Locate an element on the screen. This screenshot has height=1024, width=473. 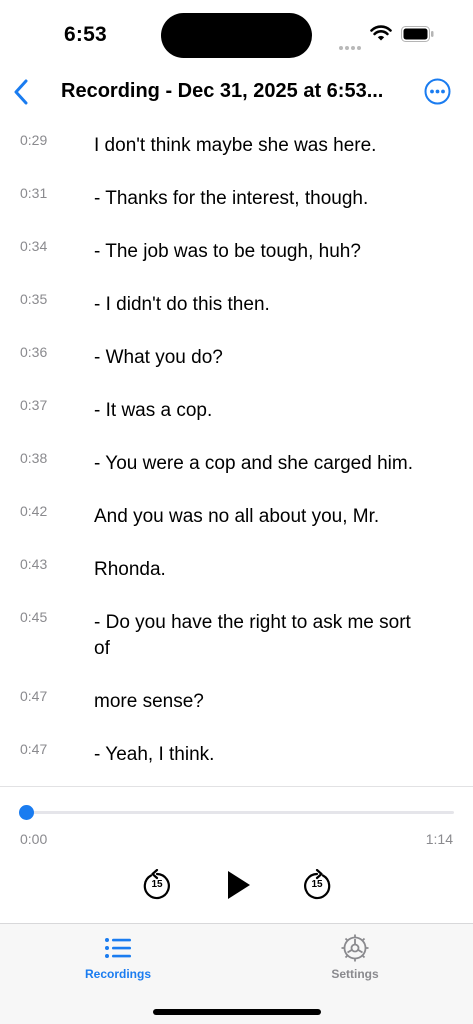
gear-icon is located at coordinates (355, 948).